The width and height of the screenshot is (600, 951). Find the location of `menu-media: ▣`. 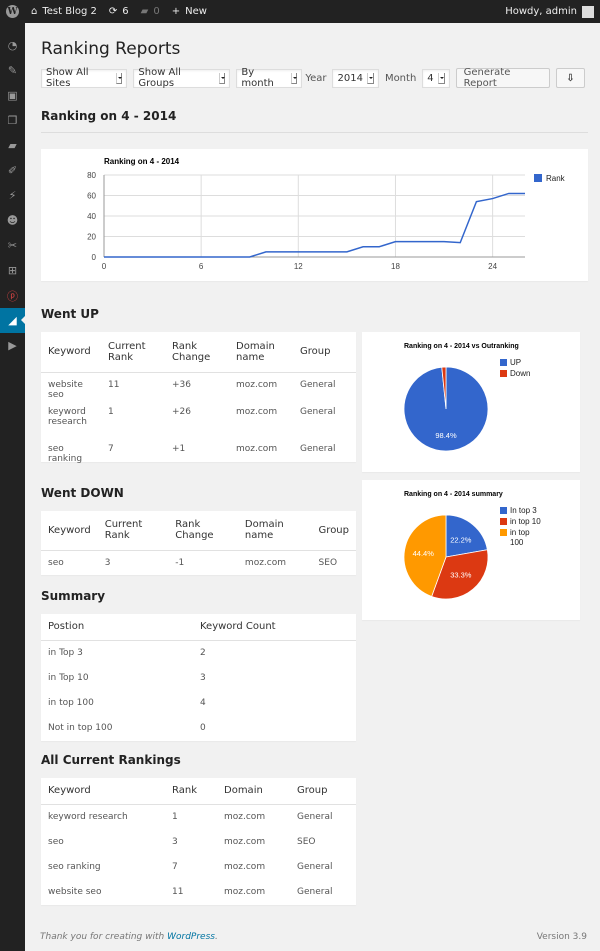

menu-media: ▣ is located at coordinates (12, 95).